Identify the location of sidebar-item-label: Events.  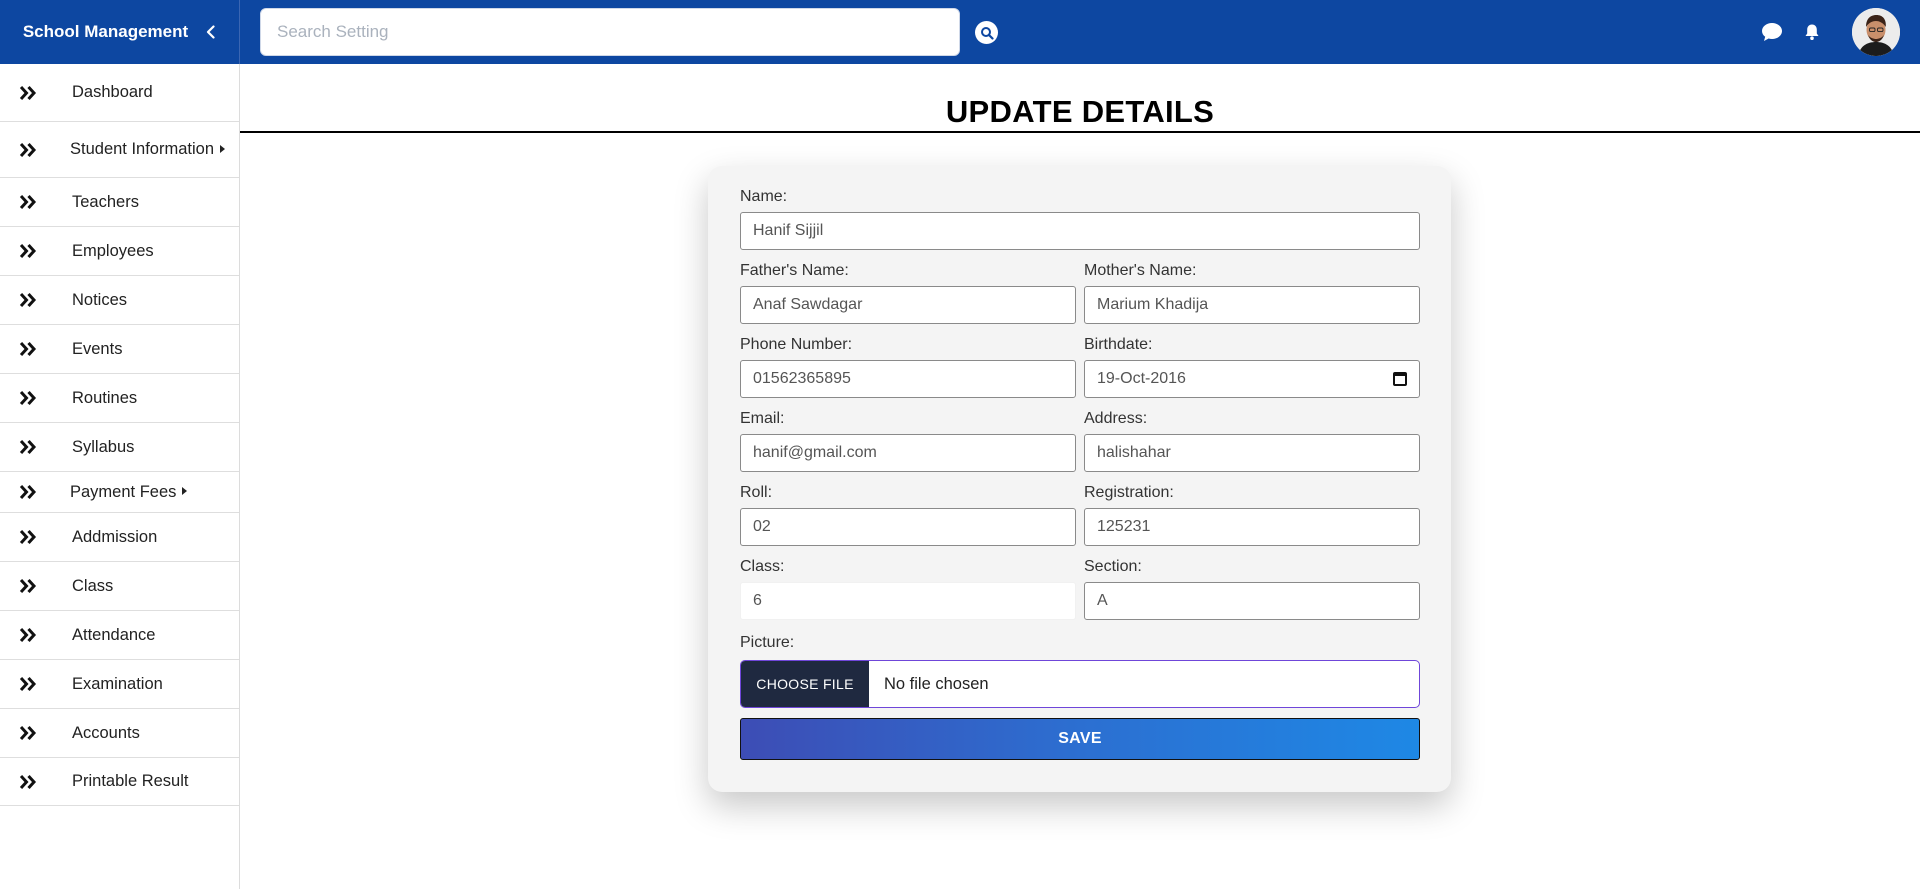
(97, 348).